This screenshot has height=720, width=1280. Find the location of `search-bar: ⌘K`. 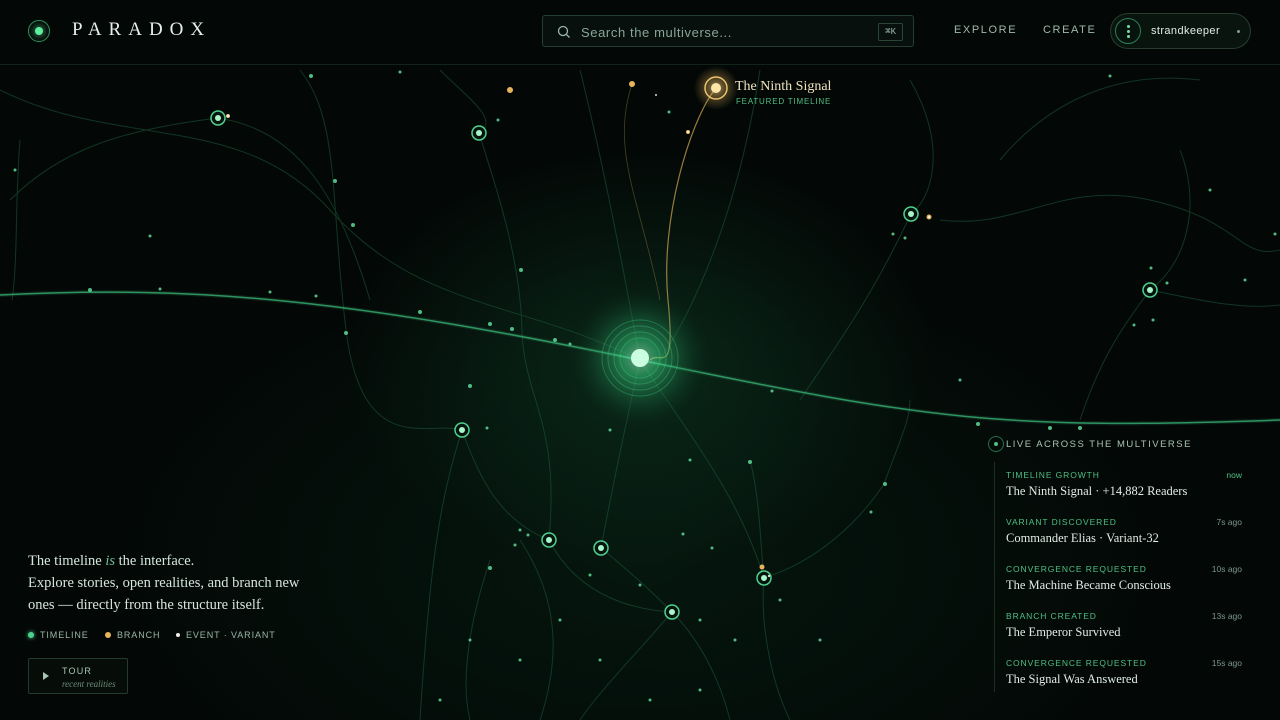

search-bar: ⌘K is located at coordinates (728, 31).